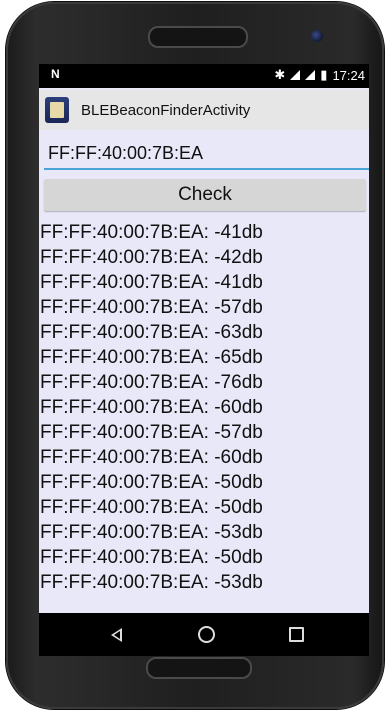  Describe the element at coordinates (310, 75) in the screenshot. I see `signal-icon` at that location.